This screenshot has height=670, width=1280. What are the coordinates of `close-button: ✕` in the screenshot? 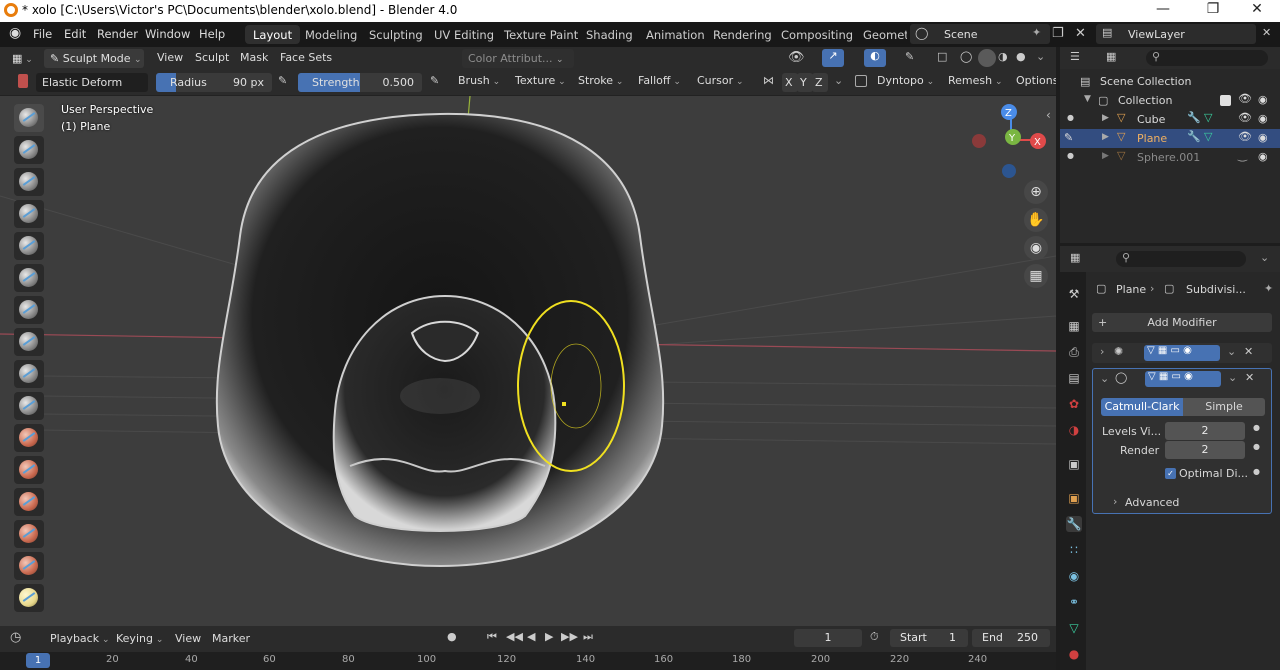 It's located at (1257, 11).